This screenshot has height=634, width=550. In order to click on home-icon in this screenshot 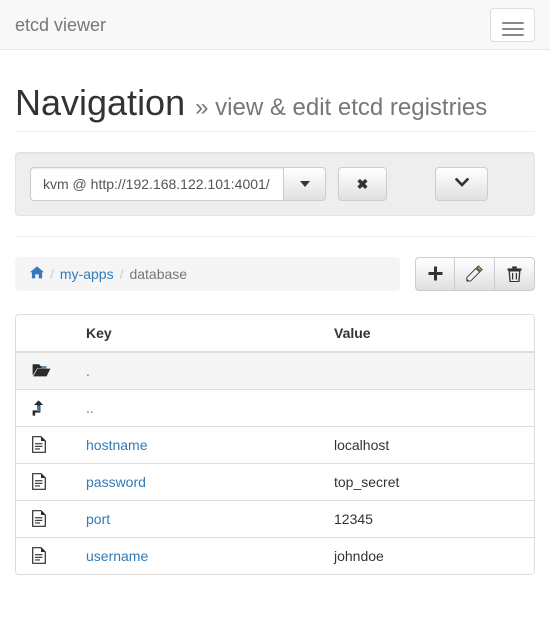, I will do `click(37, 272)`.